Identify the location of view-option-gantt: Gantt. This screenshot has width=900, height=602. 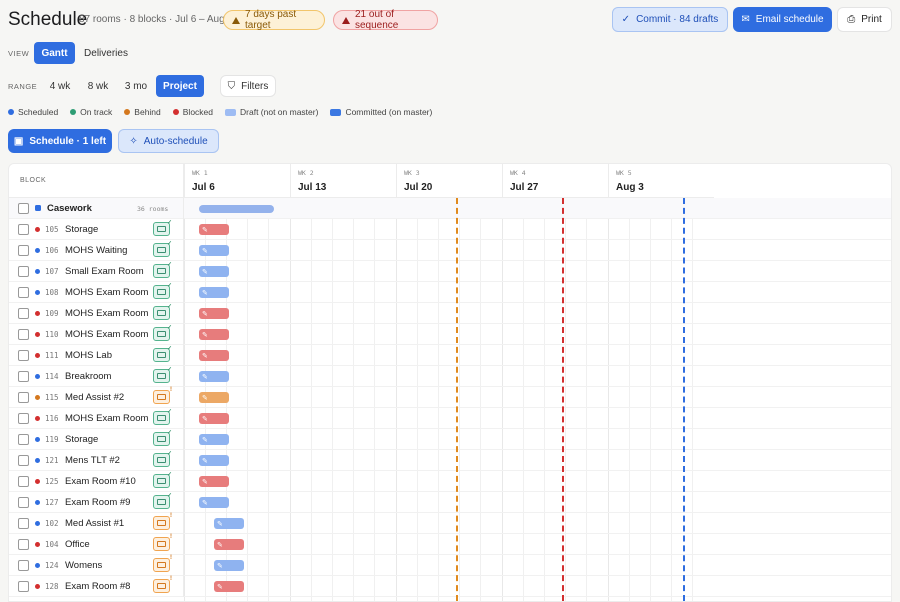
(54, 53).